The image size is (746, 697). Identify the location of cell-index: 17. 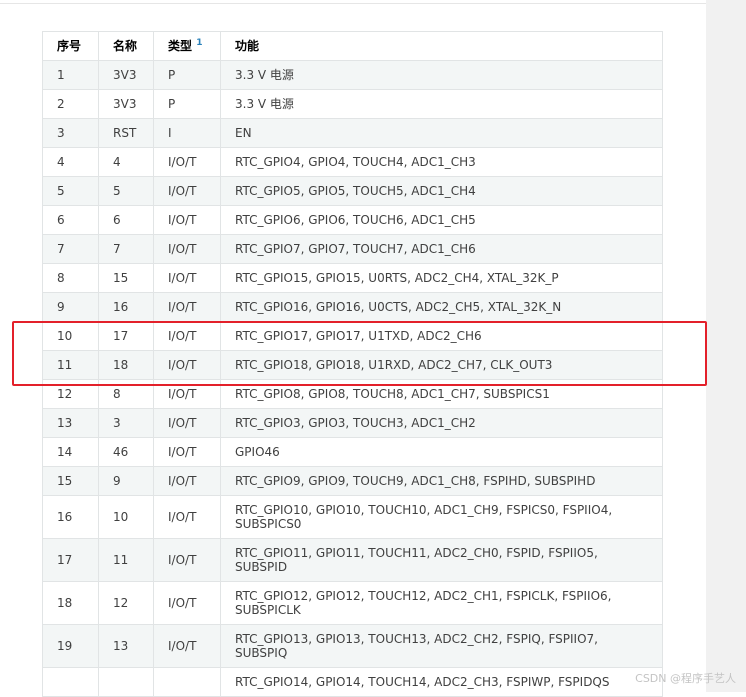
(70, 560).